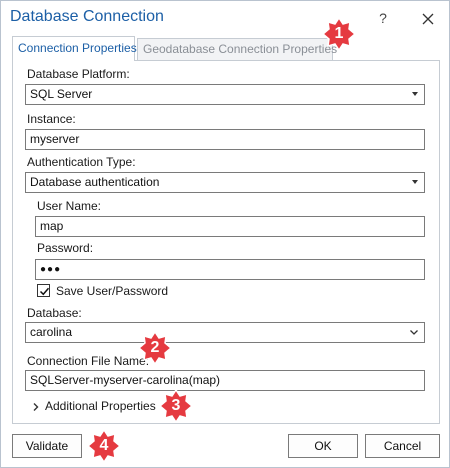  I want to click on close-icon, so click(428, 19).